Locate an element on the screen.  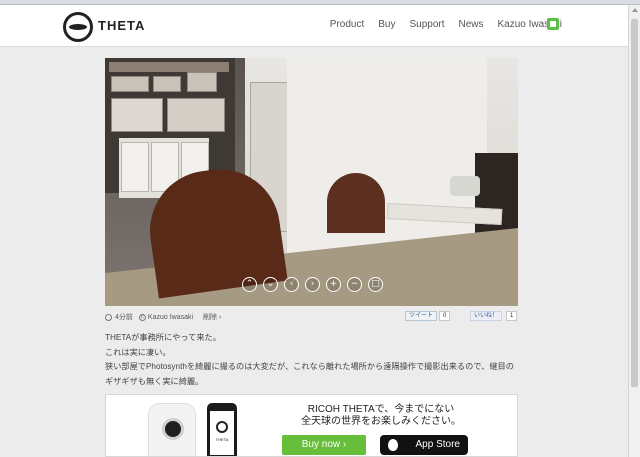
like-button: いいね！ is located at coordinates (486, 316).